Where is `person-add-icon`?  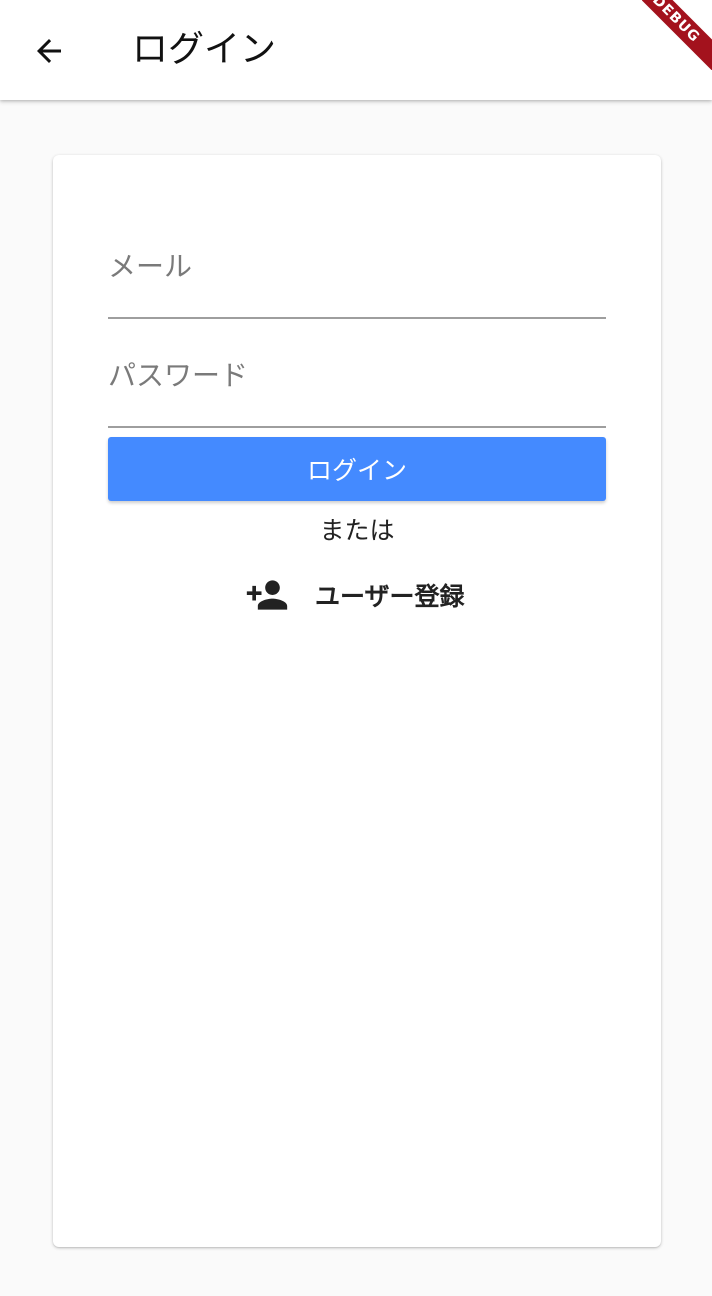 person-add-icon is located at coordinates (267, 595).